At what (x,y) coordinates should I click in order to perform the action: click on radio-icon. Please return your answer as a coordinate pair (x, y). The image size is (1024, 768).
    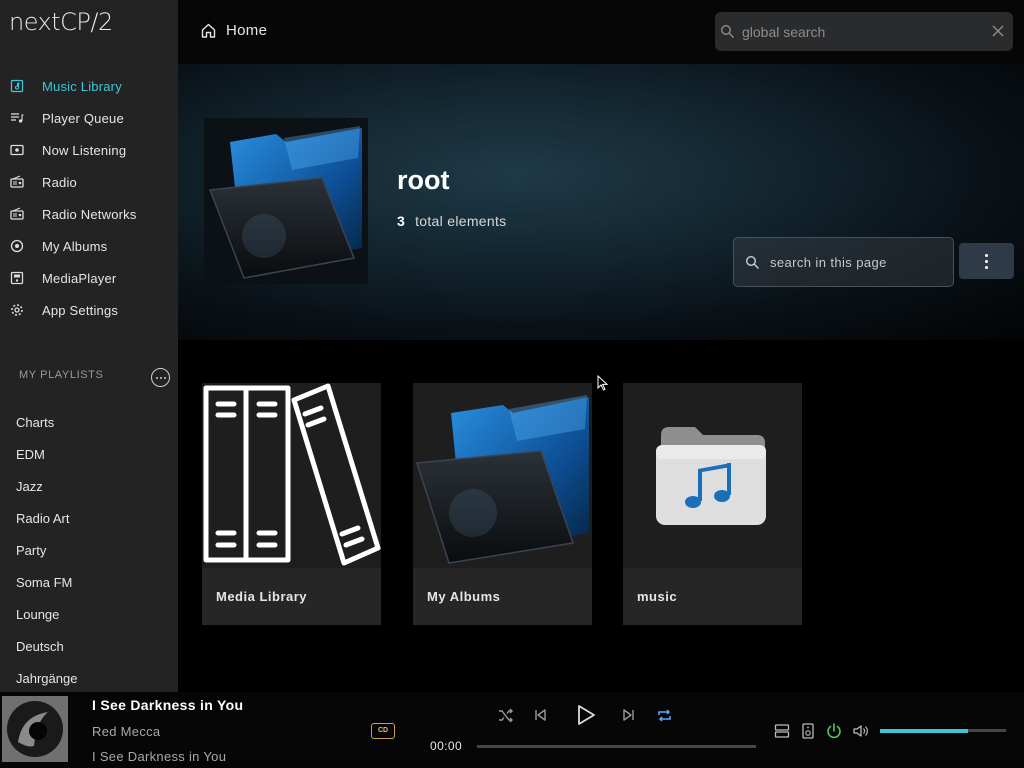
    Looking at the image, I should click on (17, 182).